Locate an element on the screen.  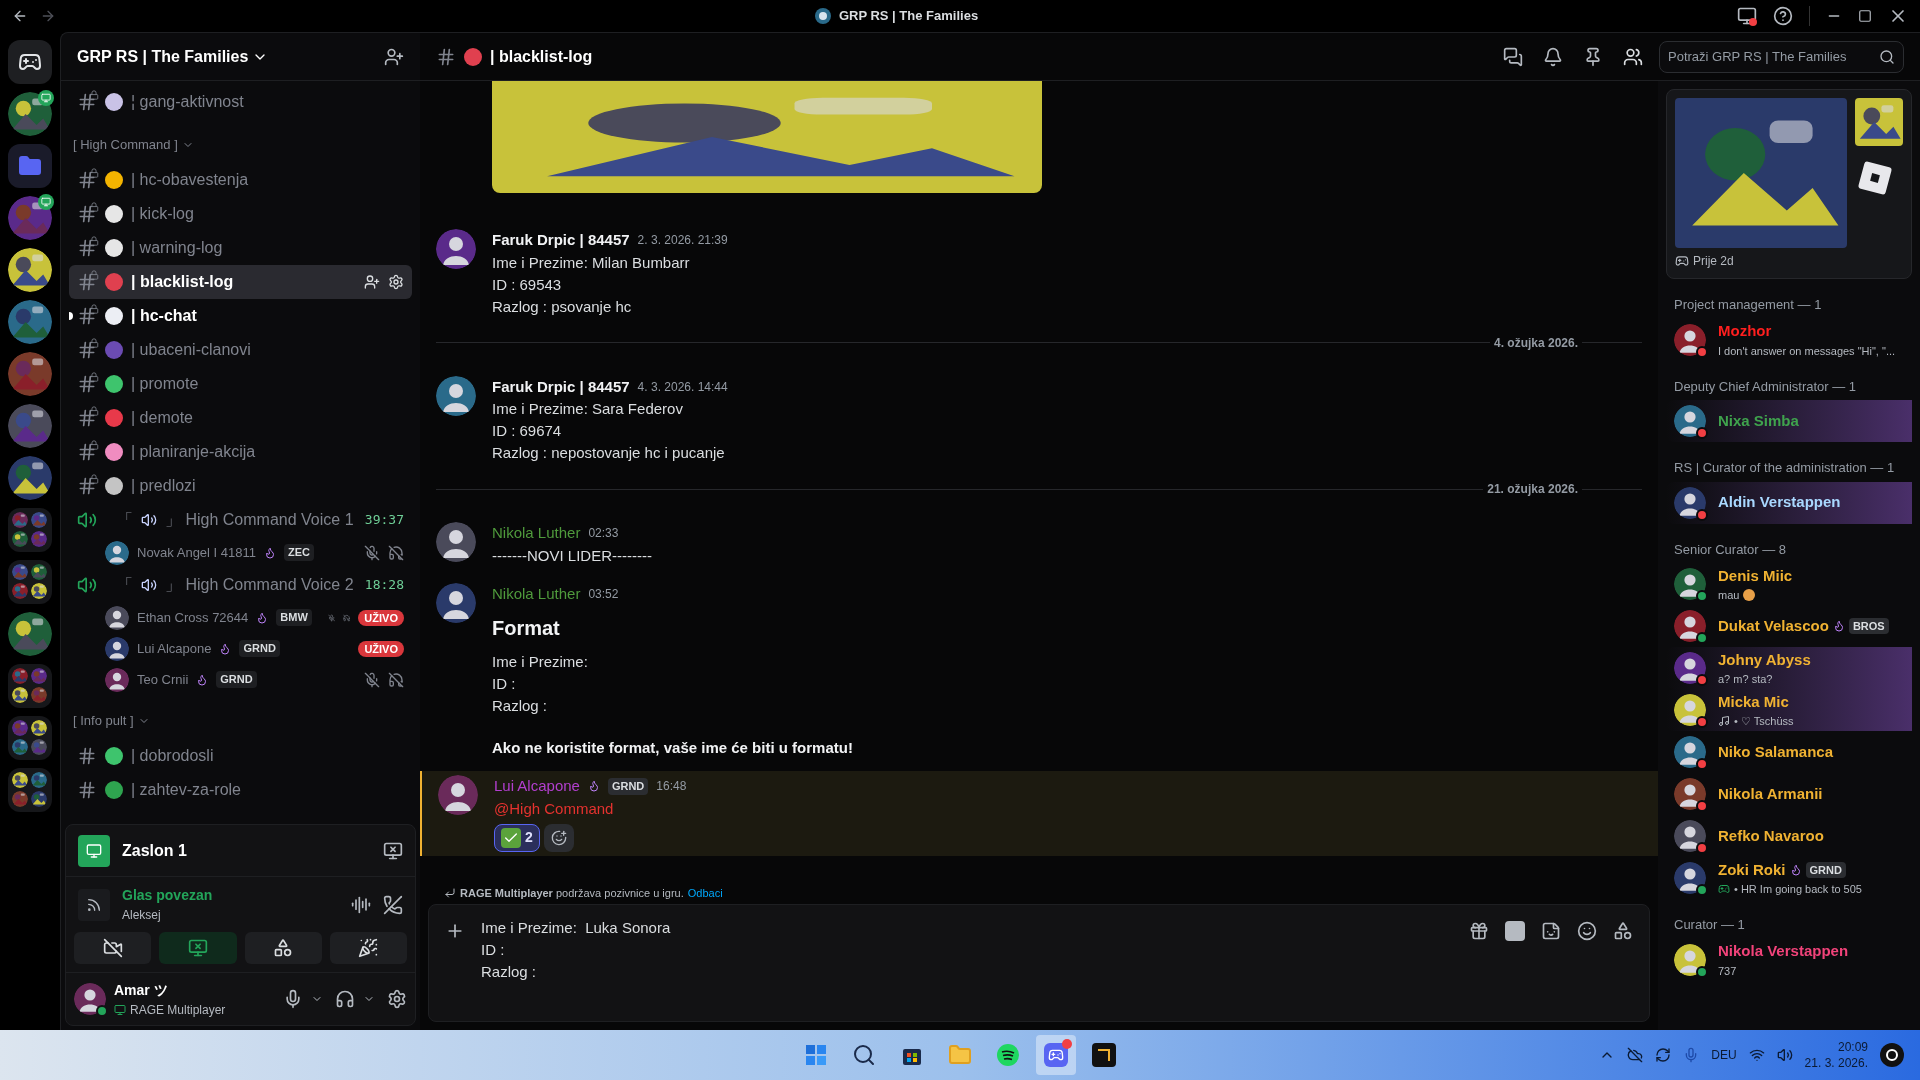
invite-icon is located at coordinates (394, 56).